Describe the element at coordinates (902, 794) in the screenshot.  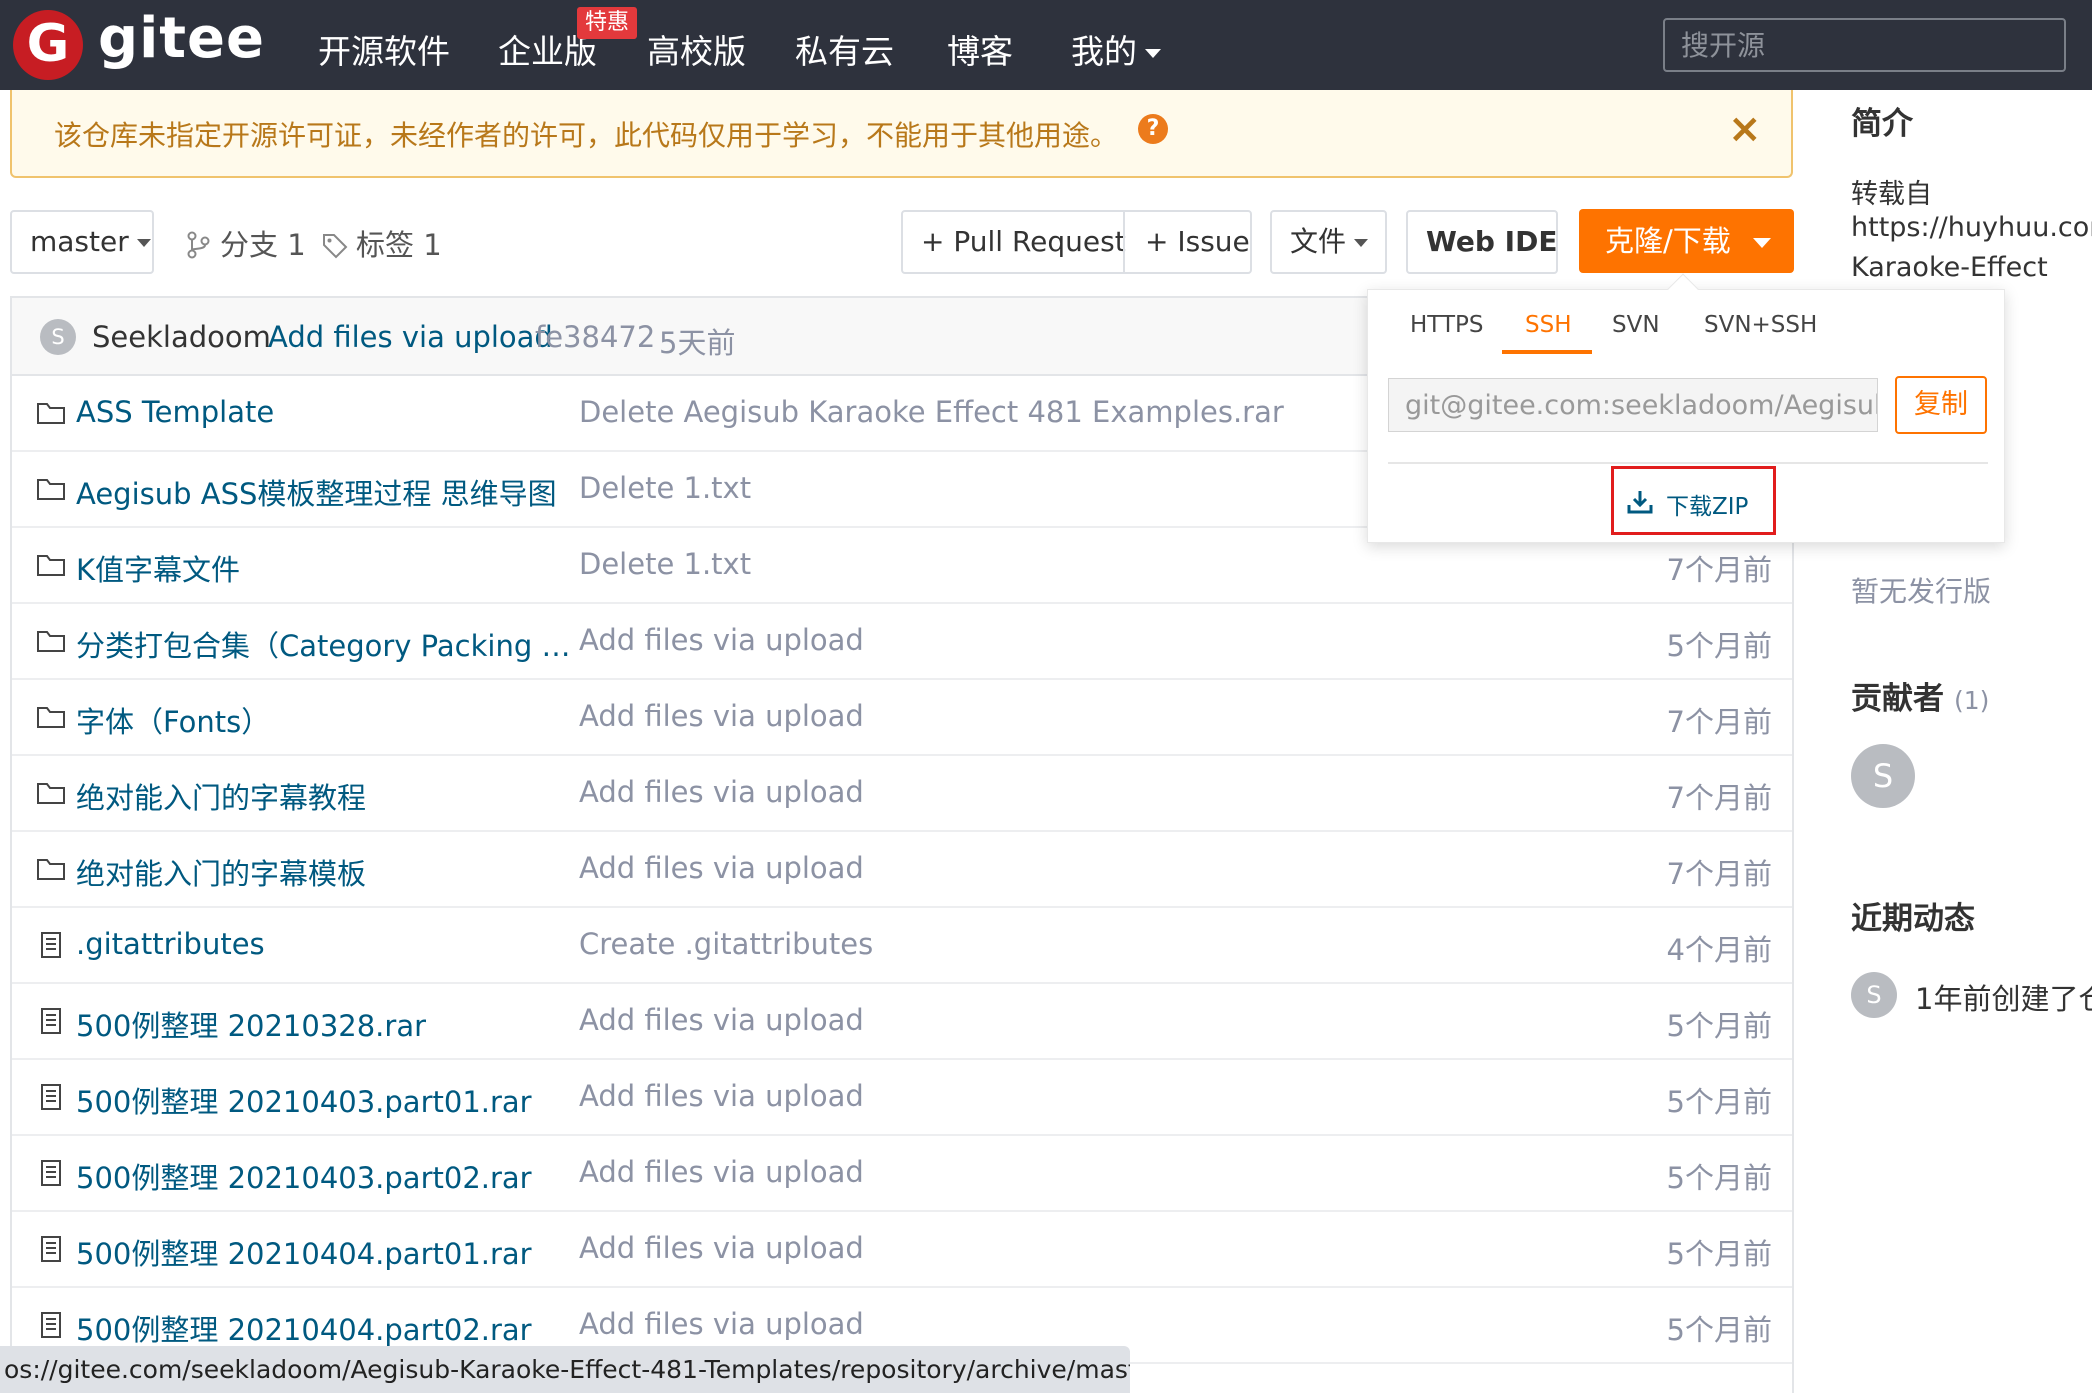
I see `table-row: 绝对能入门的字幕教程 Add files via upload 7个月前` at that location.